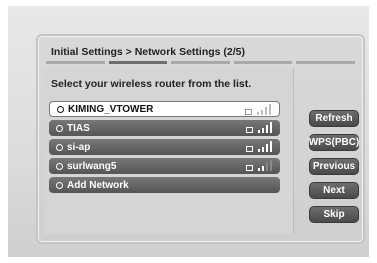  What do you see at coordinates (138, 62) in the screenshot?
I see `progress-step-current` at bounding box center [138, 62].